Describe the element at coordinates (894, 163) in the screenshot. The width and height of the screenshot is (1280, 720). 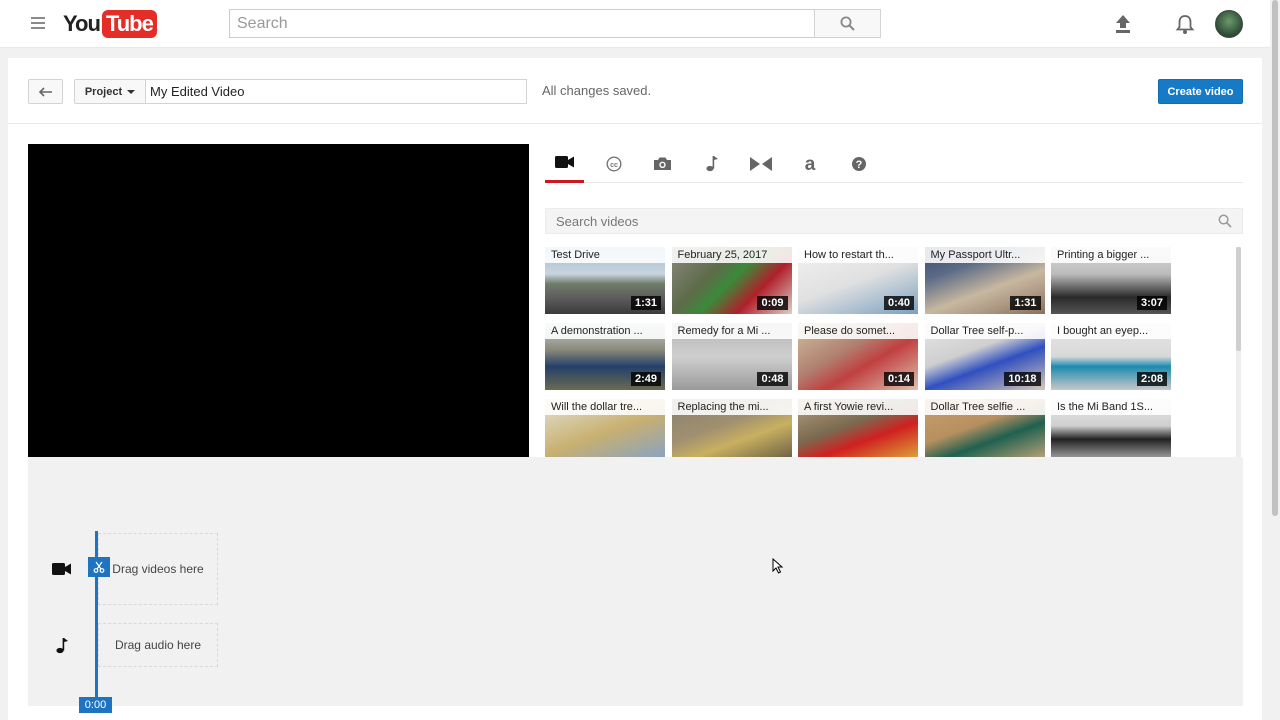
I see `tool-tabs: cc a ?` at that location.